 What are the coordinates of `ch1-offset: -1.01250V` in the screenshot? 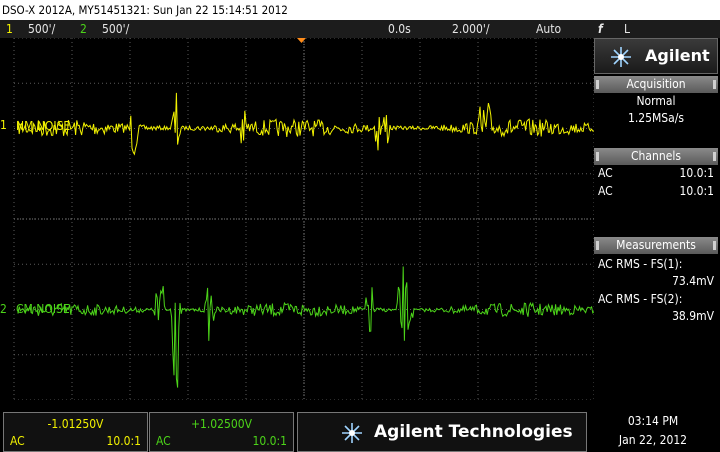 It's located at (75, 424).